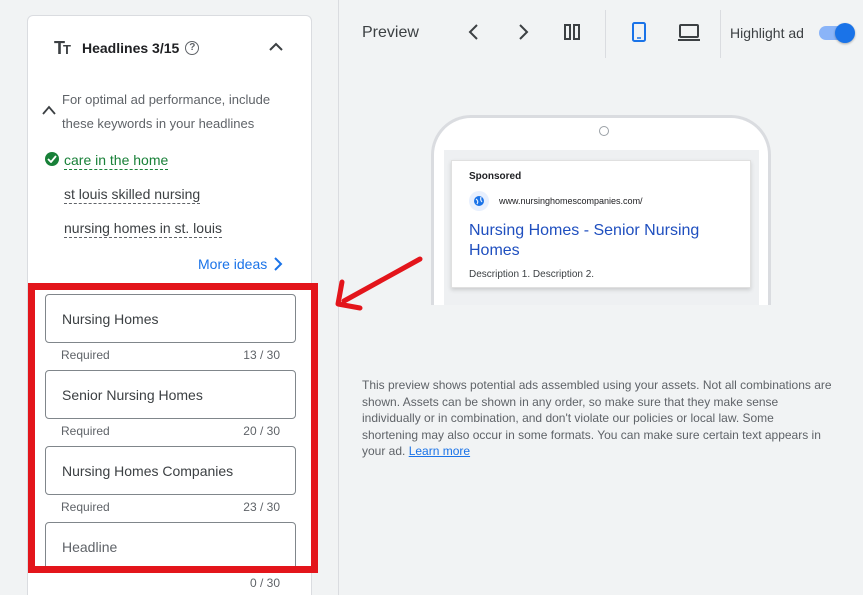  Describe the element at coordinates (767, 33) in the screenshot. I see `highlight-ad-label: Highlight ad` at that location.